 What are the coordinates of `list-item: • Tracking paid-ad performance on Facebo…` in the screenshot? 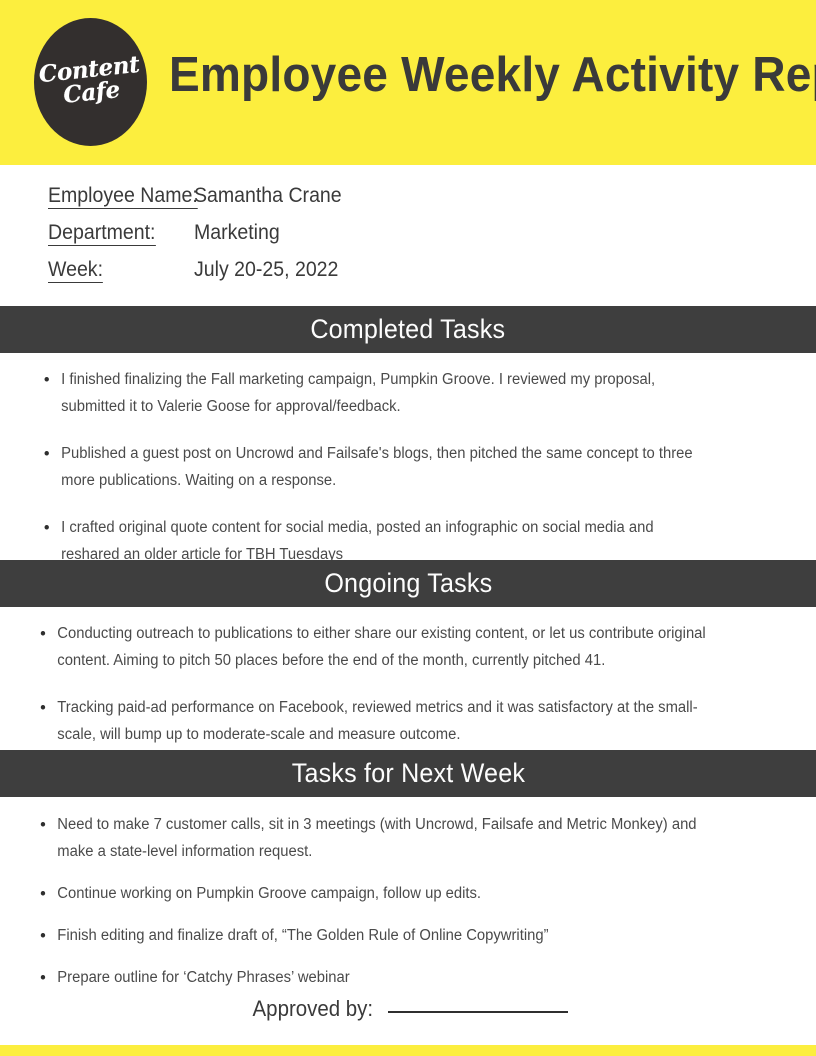 It's located at (389, 721).